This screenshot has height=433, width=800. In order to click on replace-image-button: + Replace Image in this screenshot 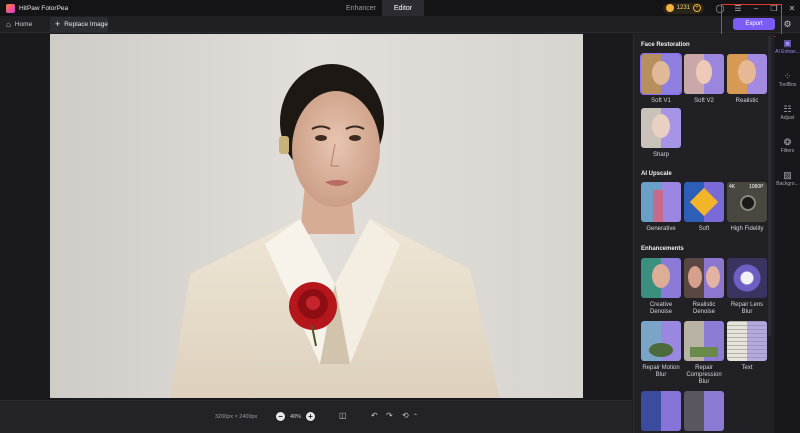, I will do `click(79, 24)`.